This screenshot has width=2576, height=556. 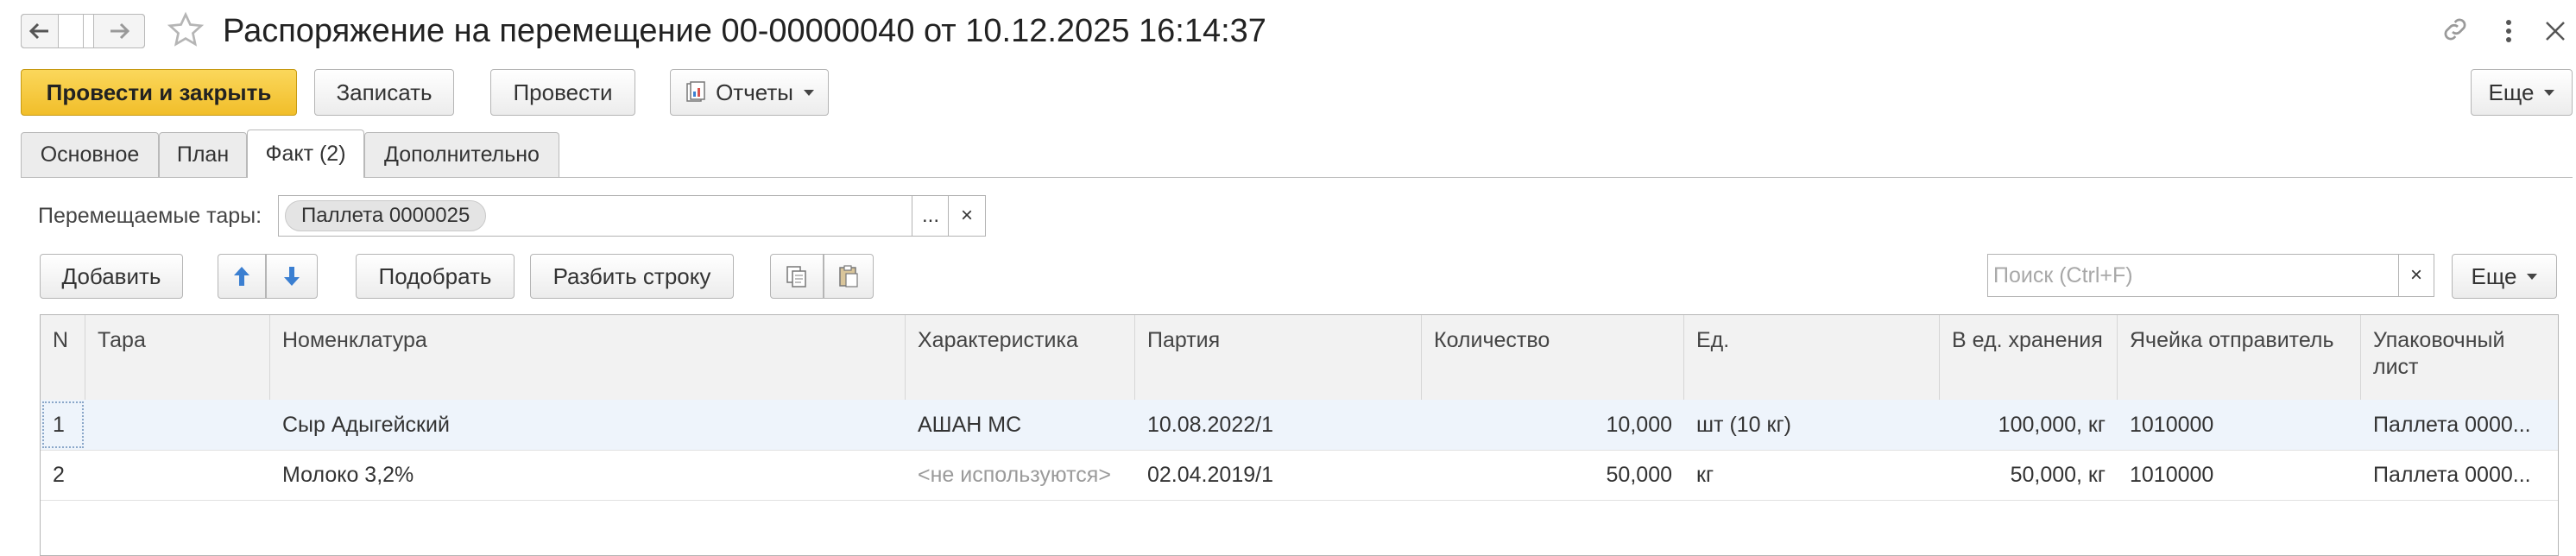 I want to click on column-header-item: Номенклатура, so click(x=588, y=357).